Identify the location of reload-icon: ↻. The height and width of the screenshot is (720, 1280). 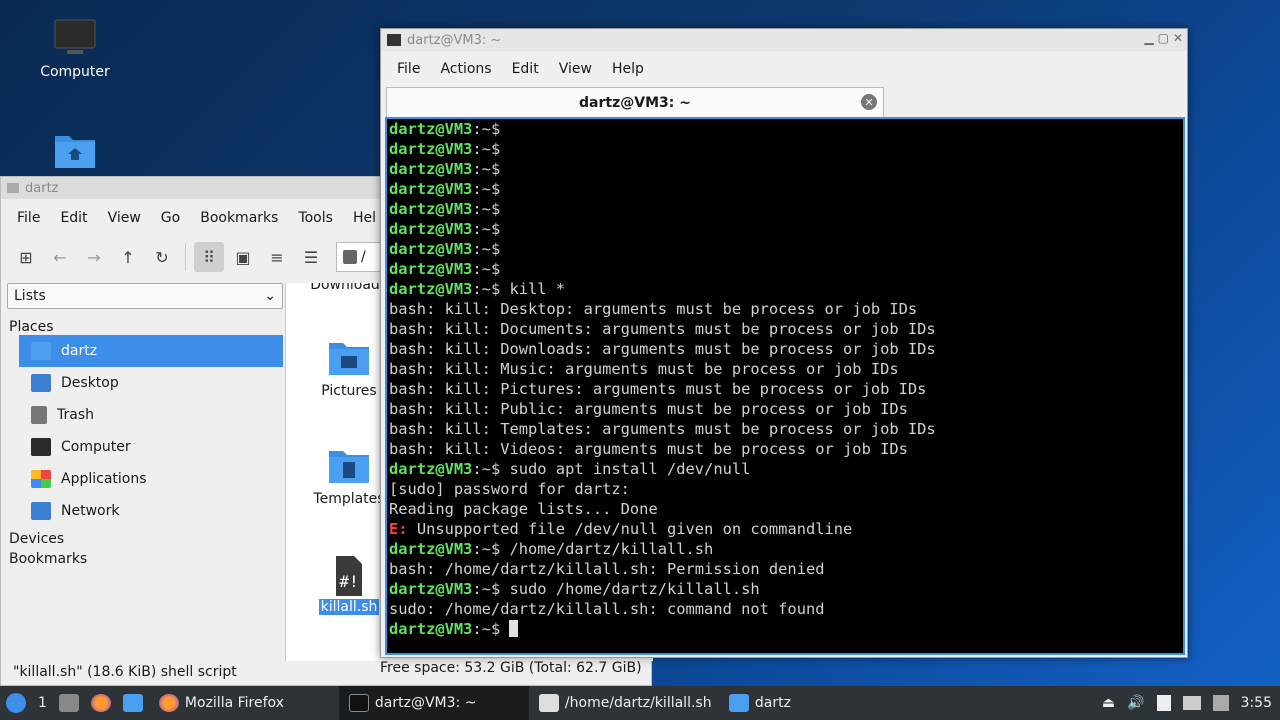
(162, 257).